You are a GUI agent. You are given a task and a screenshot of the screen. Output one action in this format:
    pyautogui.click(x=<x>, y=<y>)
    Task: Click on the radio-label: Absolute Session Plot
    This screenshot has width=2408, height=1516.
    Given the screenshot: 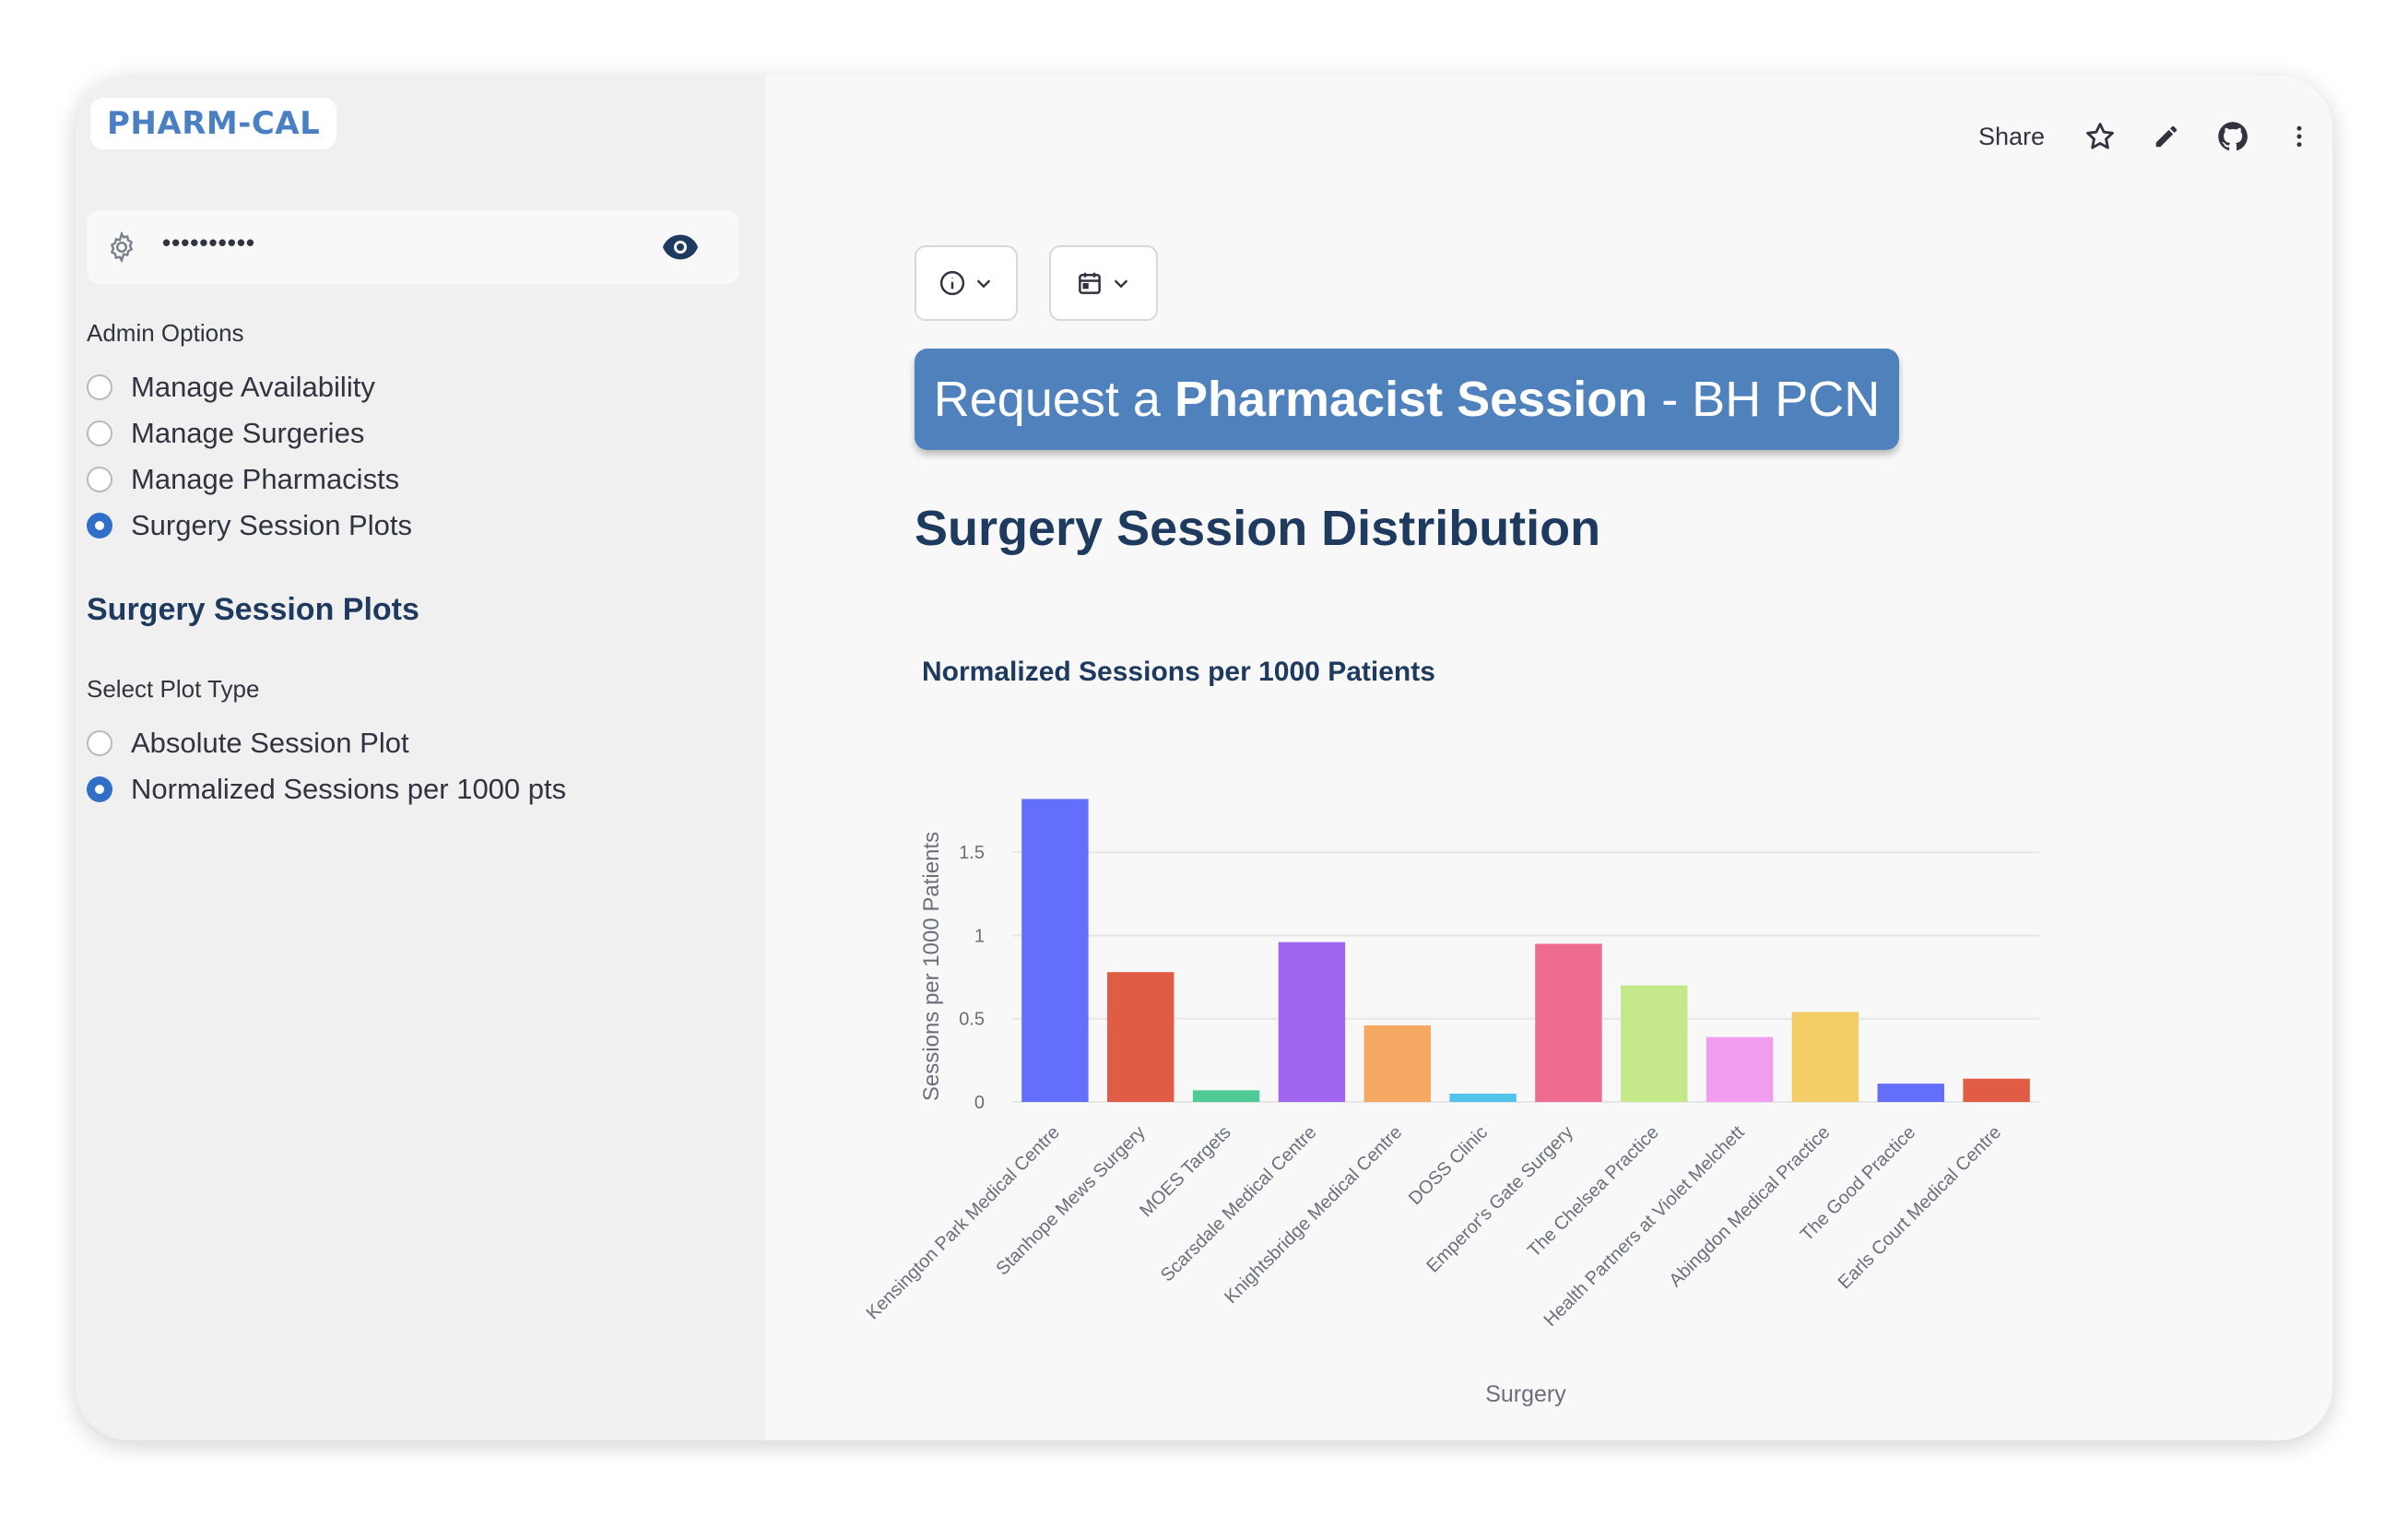 What is the action you would take?
    pyautogui.click(x=270, y=743)
    